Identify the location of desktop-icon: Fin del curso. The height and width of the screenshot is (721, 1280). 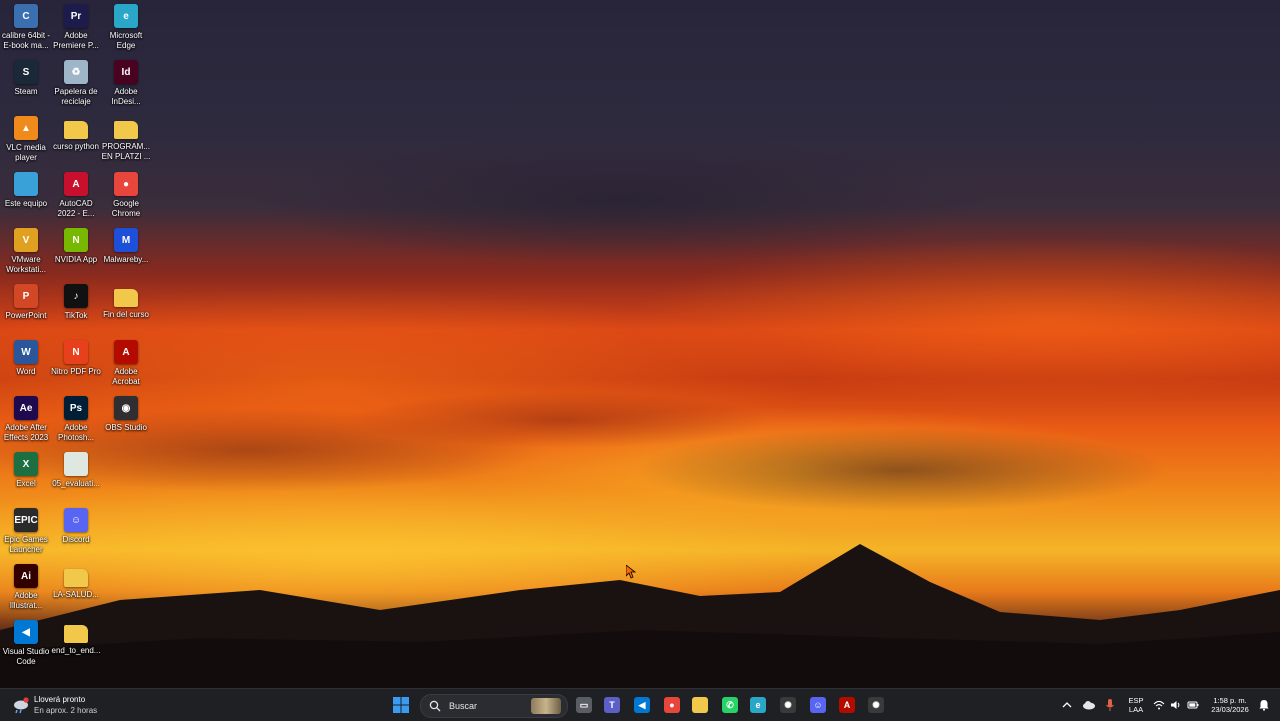
(126, 300).